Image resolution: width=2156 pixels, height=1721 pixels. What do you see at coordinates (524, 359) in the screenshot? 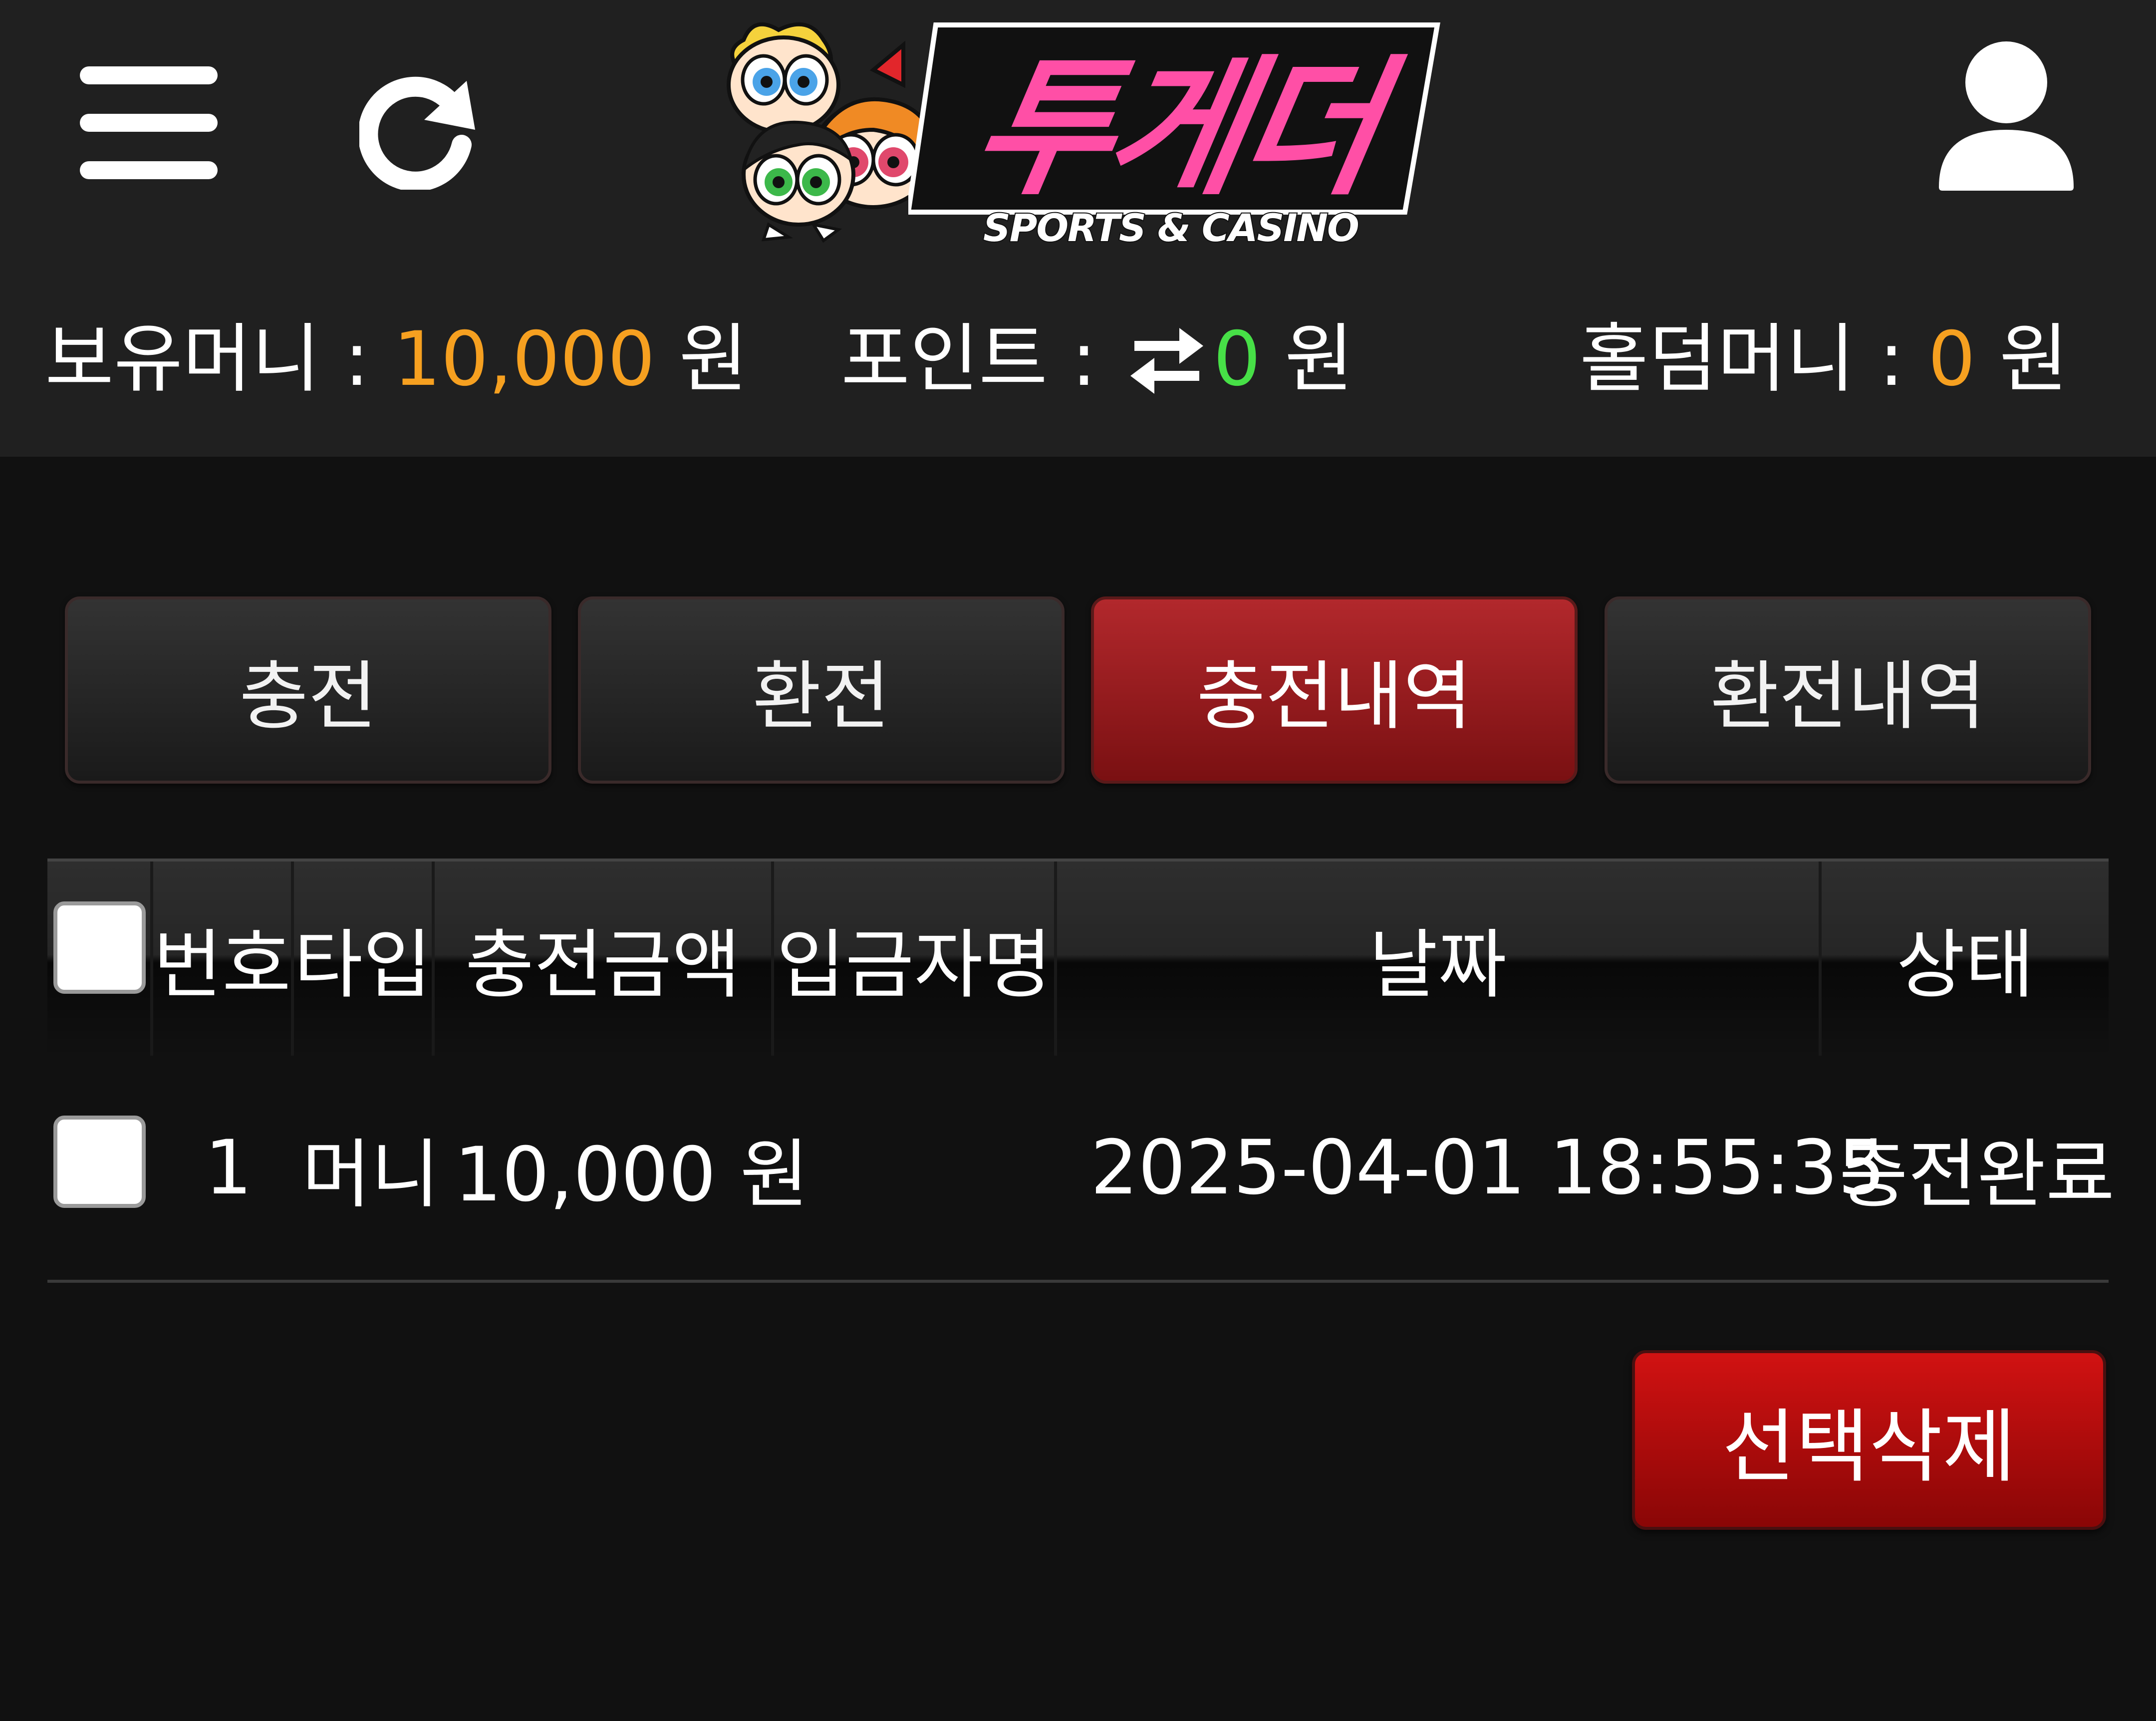
I see `money-amount: 10,000` at bounding box center [524, 359].